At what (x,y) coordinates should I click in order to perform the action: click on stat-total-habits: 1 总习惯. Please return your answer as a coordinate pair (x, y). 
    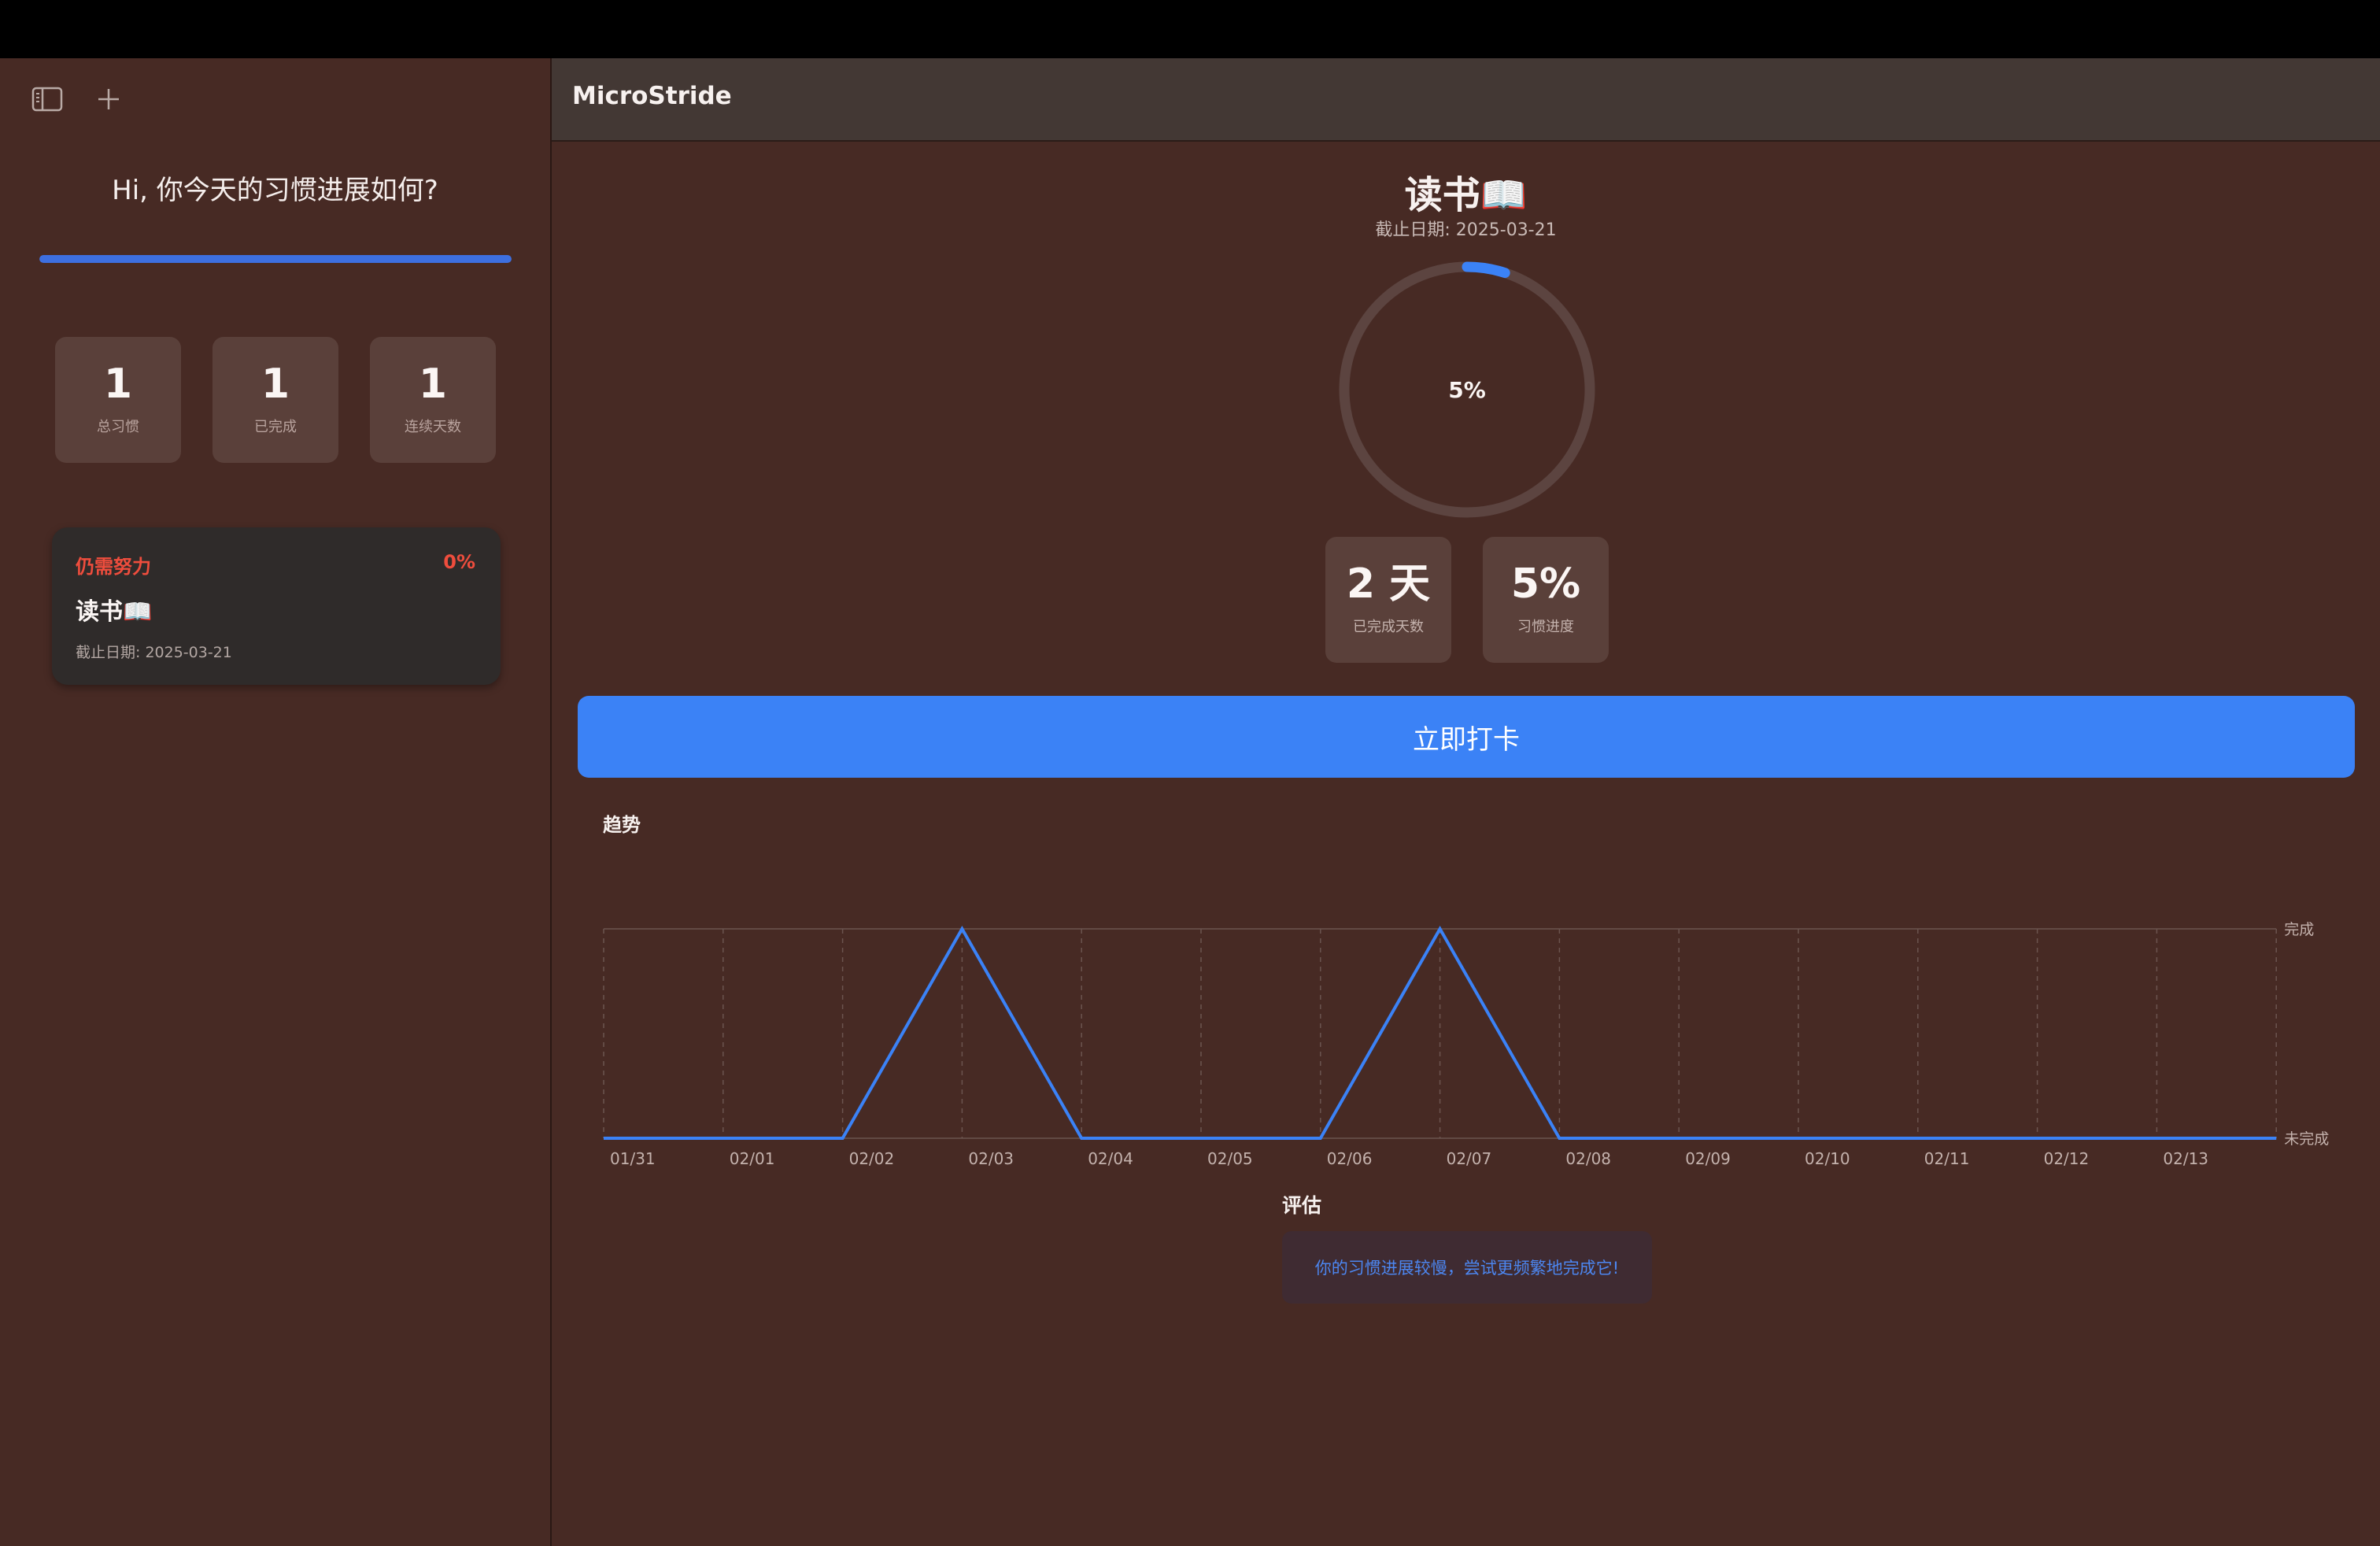
    Looking at the image, I should click on (118, 400).